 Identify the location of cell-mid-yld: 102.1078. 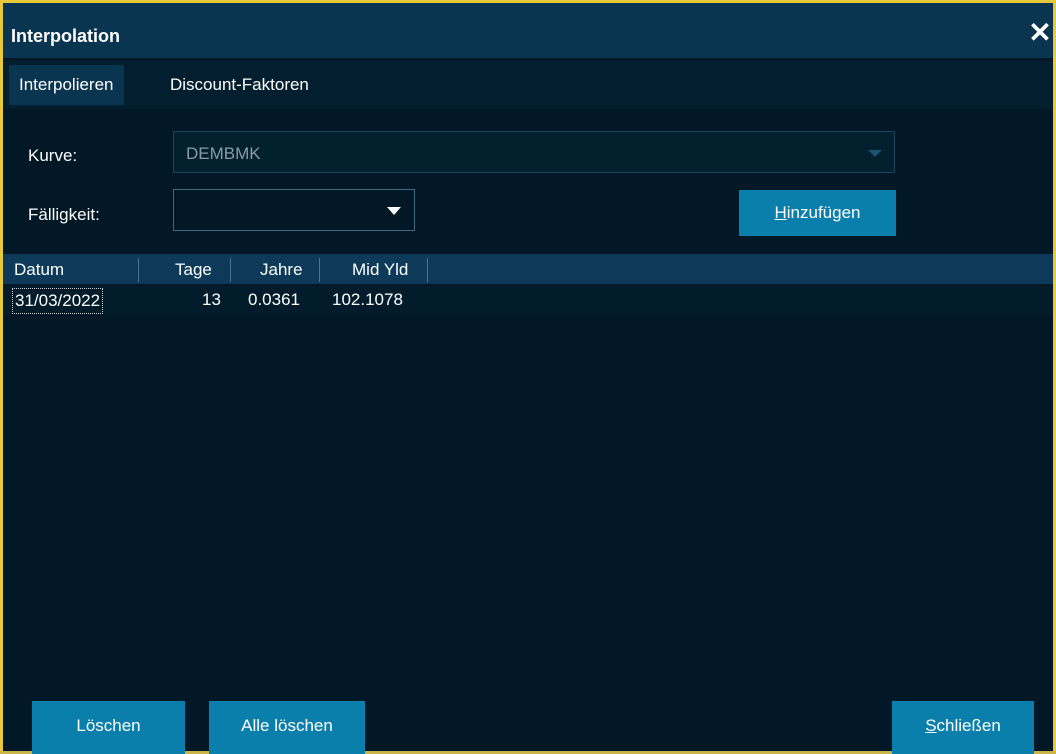
(367, 300).